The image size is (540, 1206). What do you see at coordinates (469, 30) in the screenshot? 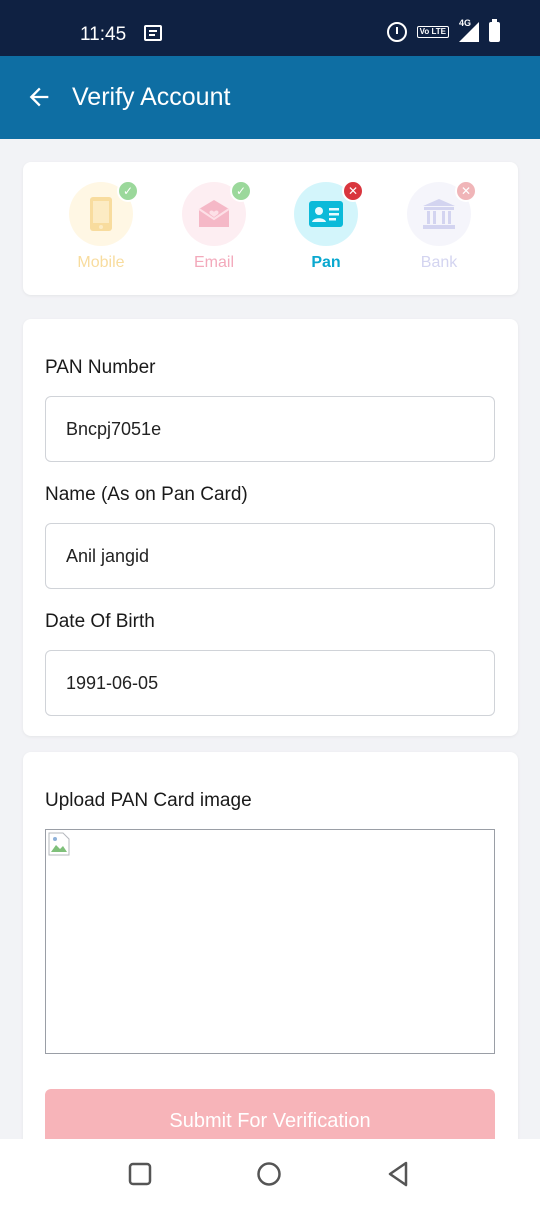
I see `signal-4g-icon: 4G` at bounding box center [469, 30].